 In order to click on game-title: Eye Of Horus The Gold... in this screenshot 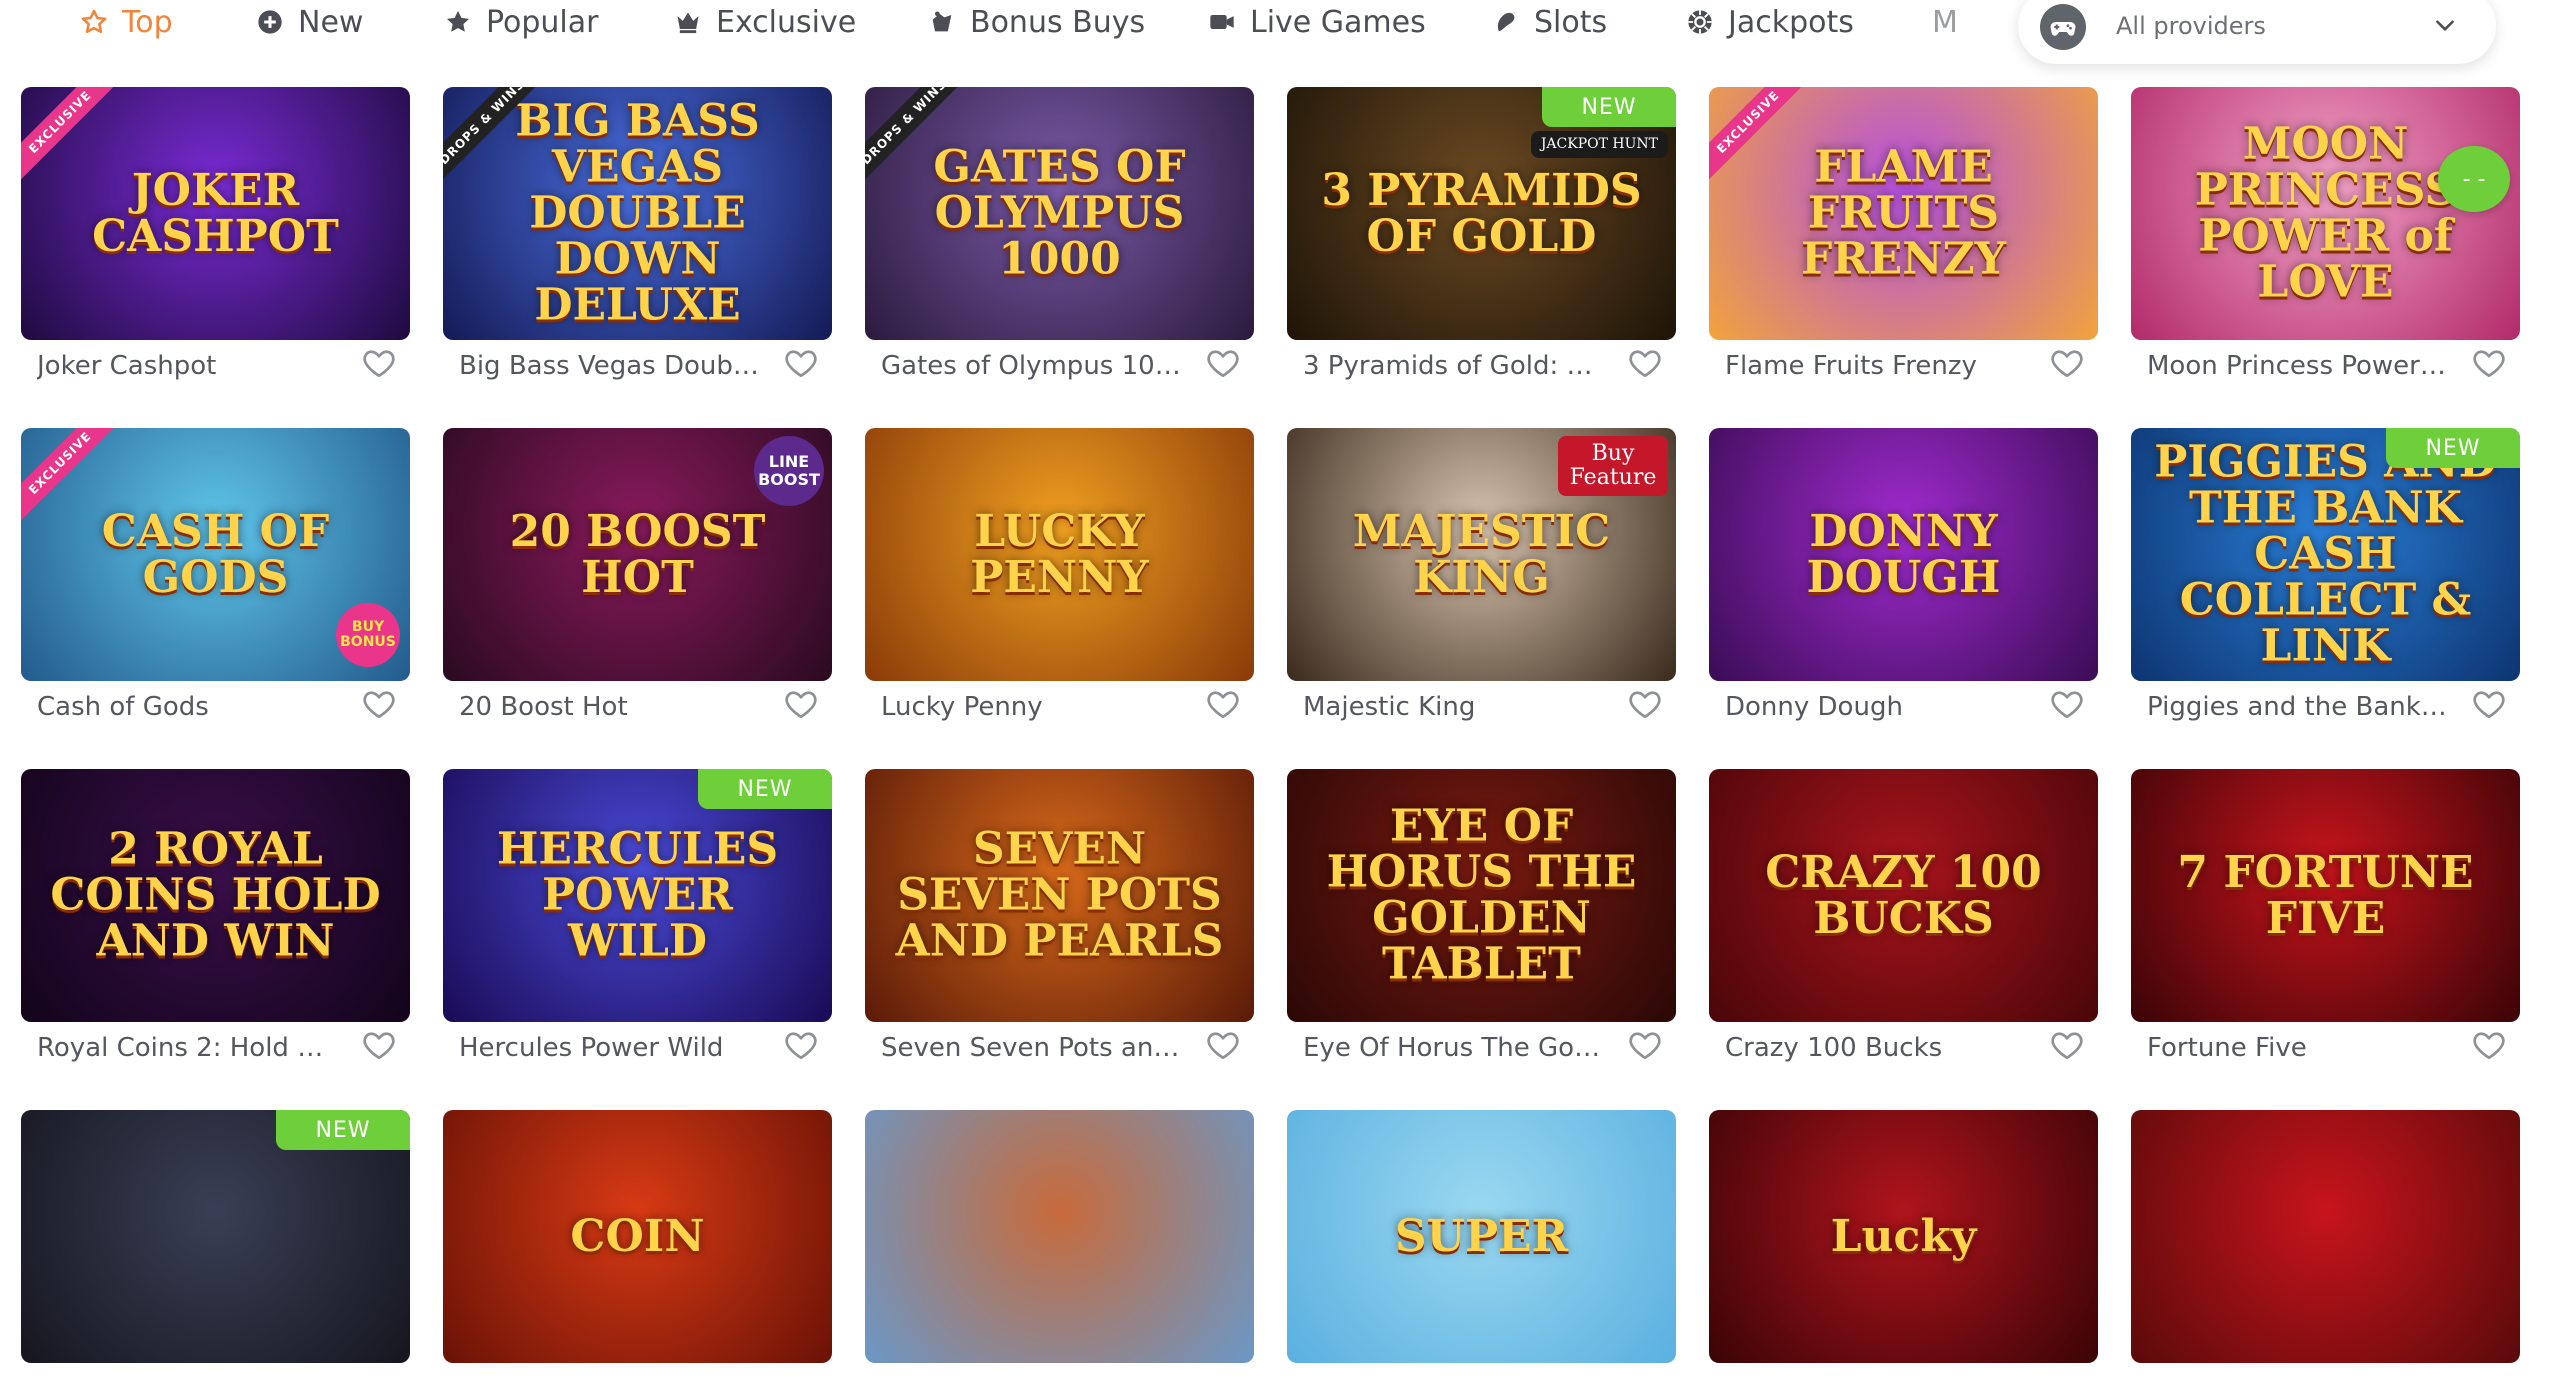, I will do `click(1453, 1048)`.